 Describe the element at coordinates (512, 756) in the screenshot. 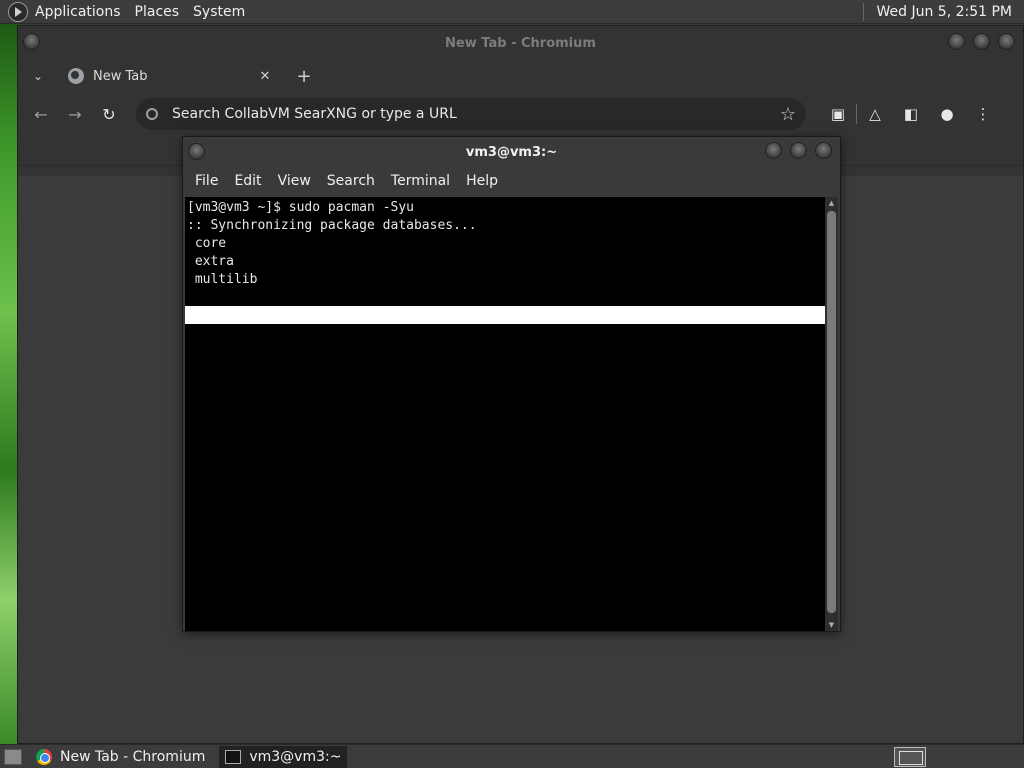

I see `bottom-taskbar: New Tab - Chromium vm3@vm3:~` at that location.